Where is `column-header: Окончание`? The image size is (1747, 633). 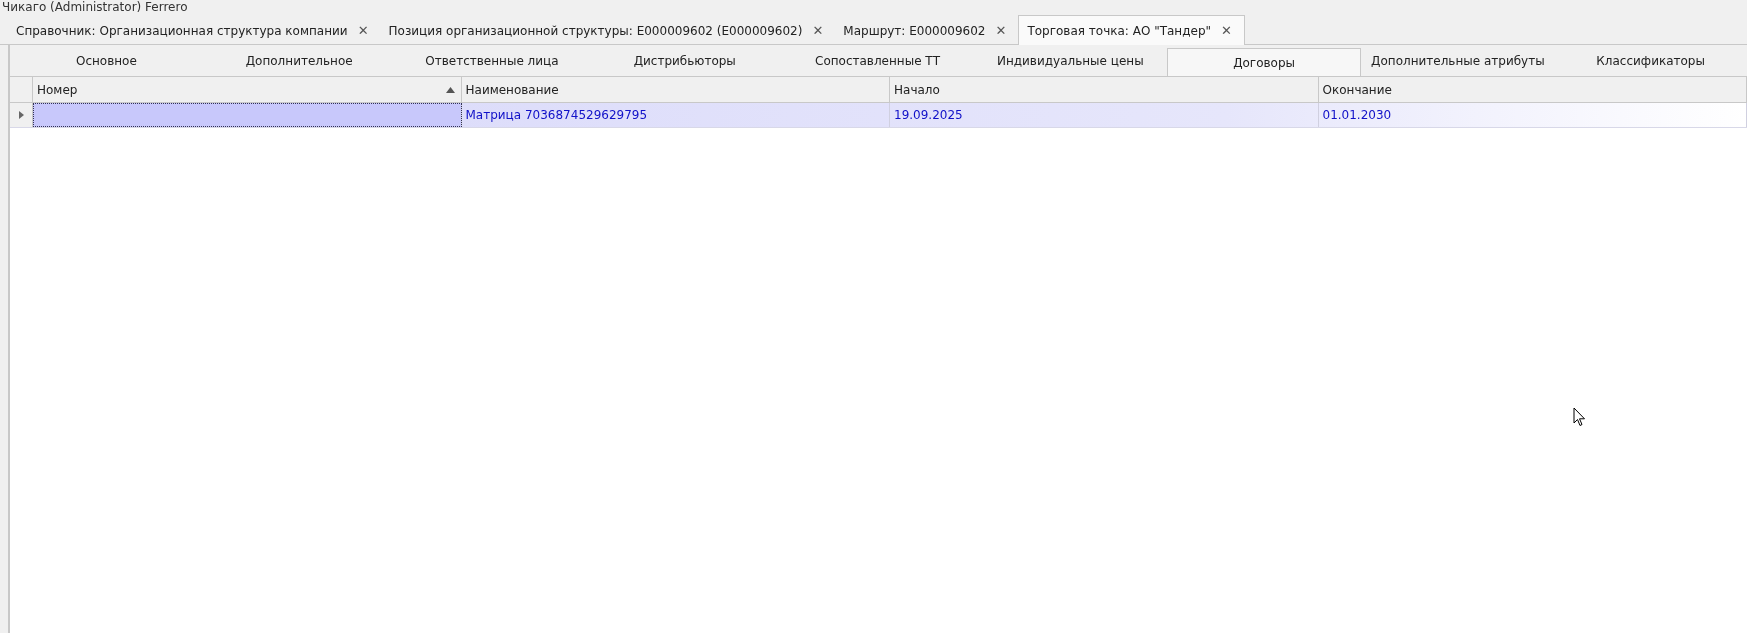
column-header: Окончание is located at coordinates (1532, 89).